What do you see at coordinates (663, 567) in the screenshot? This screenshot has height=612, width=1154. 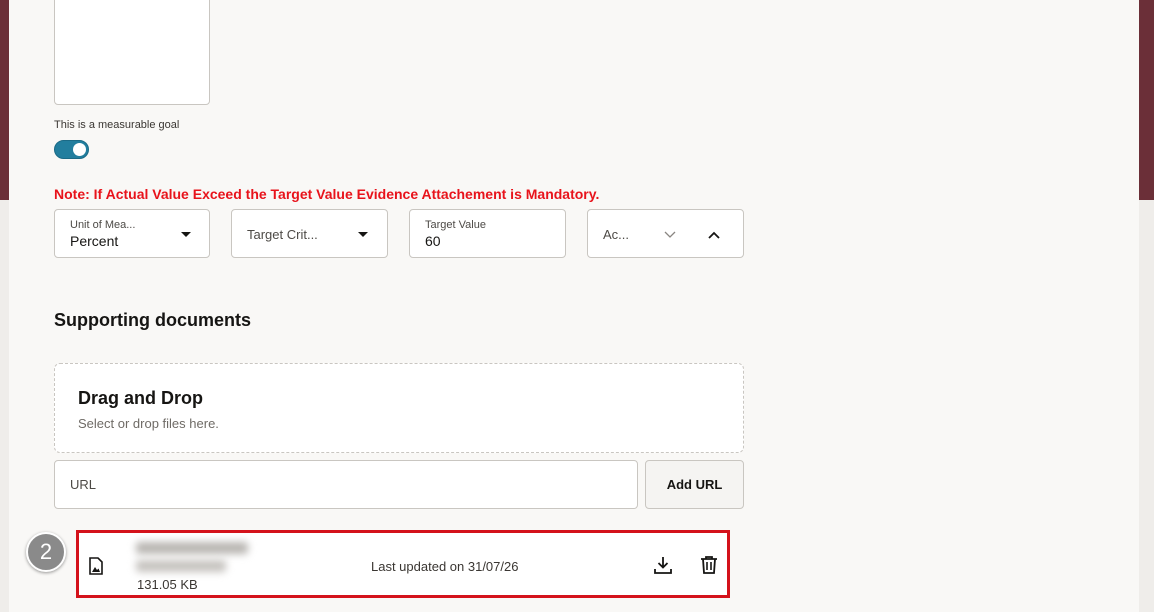 I see `download-icon` at bounding box center [663, 567].